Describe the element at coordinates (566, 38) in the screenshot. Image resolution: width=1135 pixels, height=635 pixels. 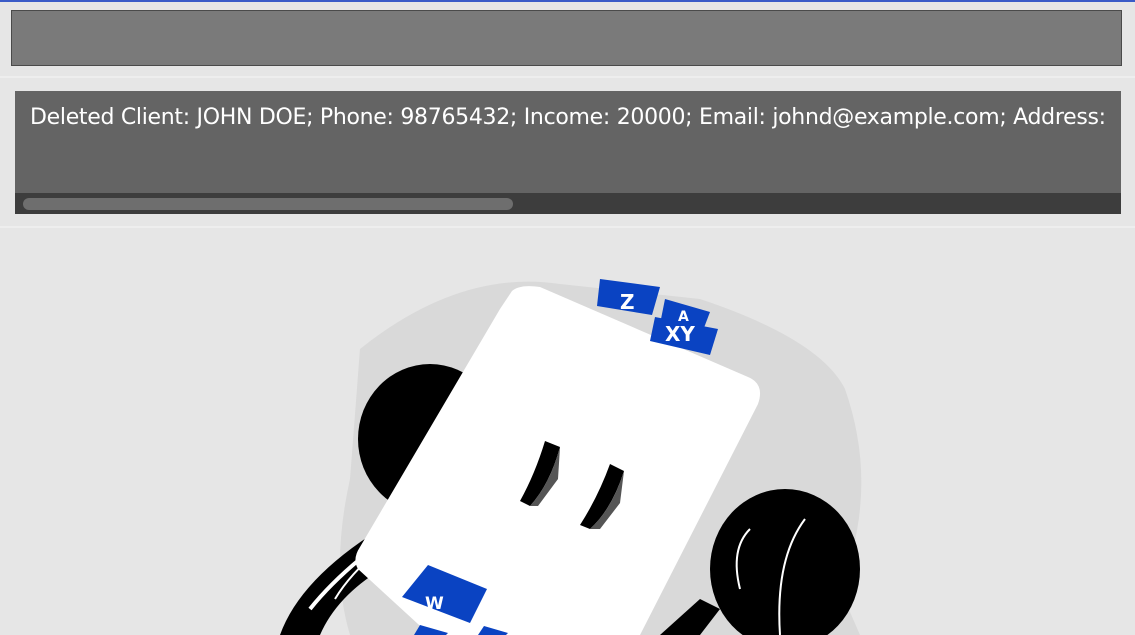
I see `command-input` at that location.